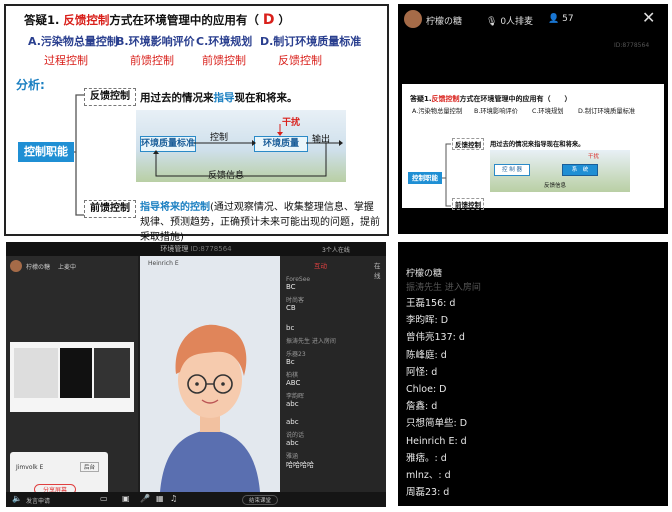  What do you see at coordinates (648, 17) in the screenshot?
I see `close-icon: ✕` at bounding box center [648, 17].